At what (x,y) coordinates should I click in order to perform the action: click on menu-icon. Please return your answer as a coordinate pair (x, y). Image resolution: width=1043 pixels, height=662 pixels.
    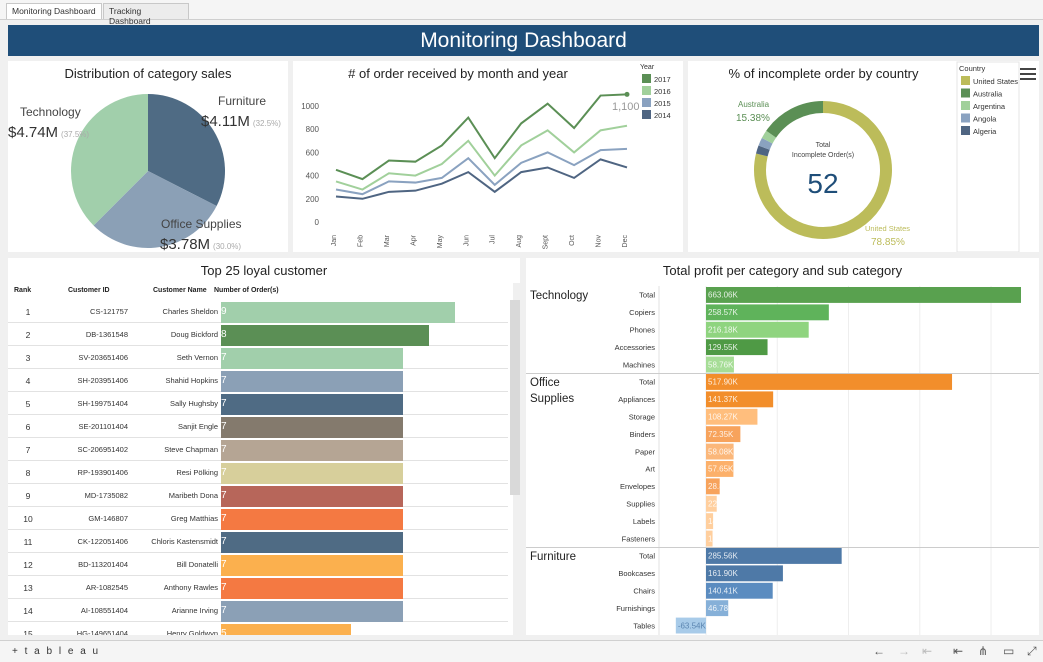
    Looking at the image, I should click on (1028, 74).